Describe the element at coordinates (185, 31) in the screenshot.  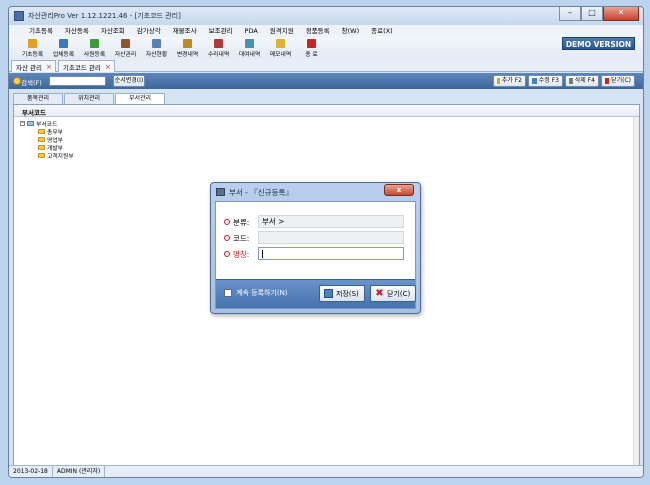
I see `menu-item: 재물조사` at that location.